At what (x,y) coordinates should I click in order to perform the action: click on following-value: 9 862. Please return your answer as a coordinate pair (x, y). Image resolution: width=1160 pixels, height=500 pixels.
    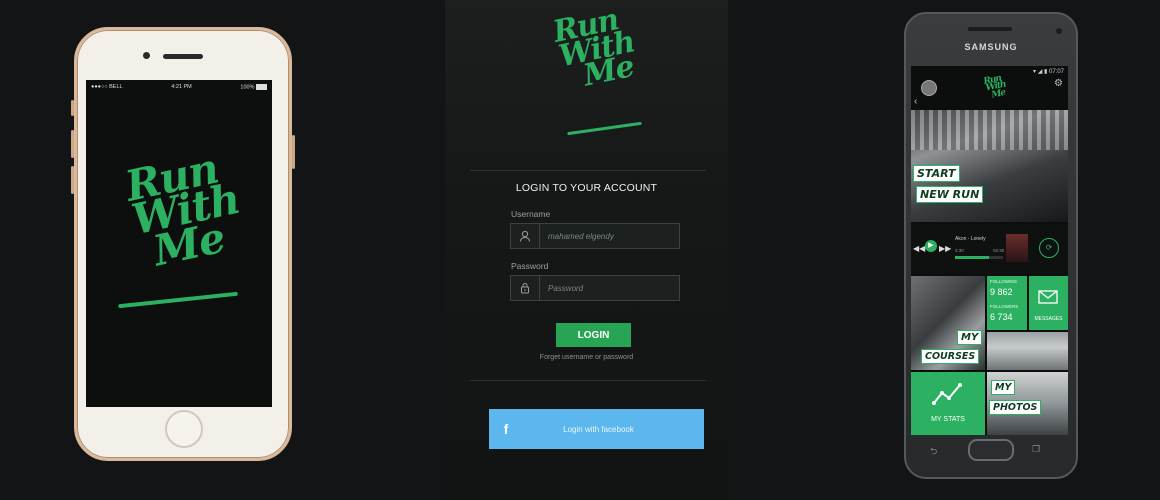
    Looking at the image, I should click on (1001, 292).